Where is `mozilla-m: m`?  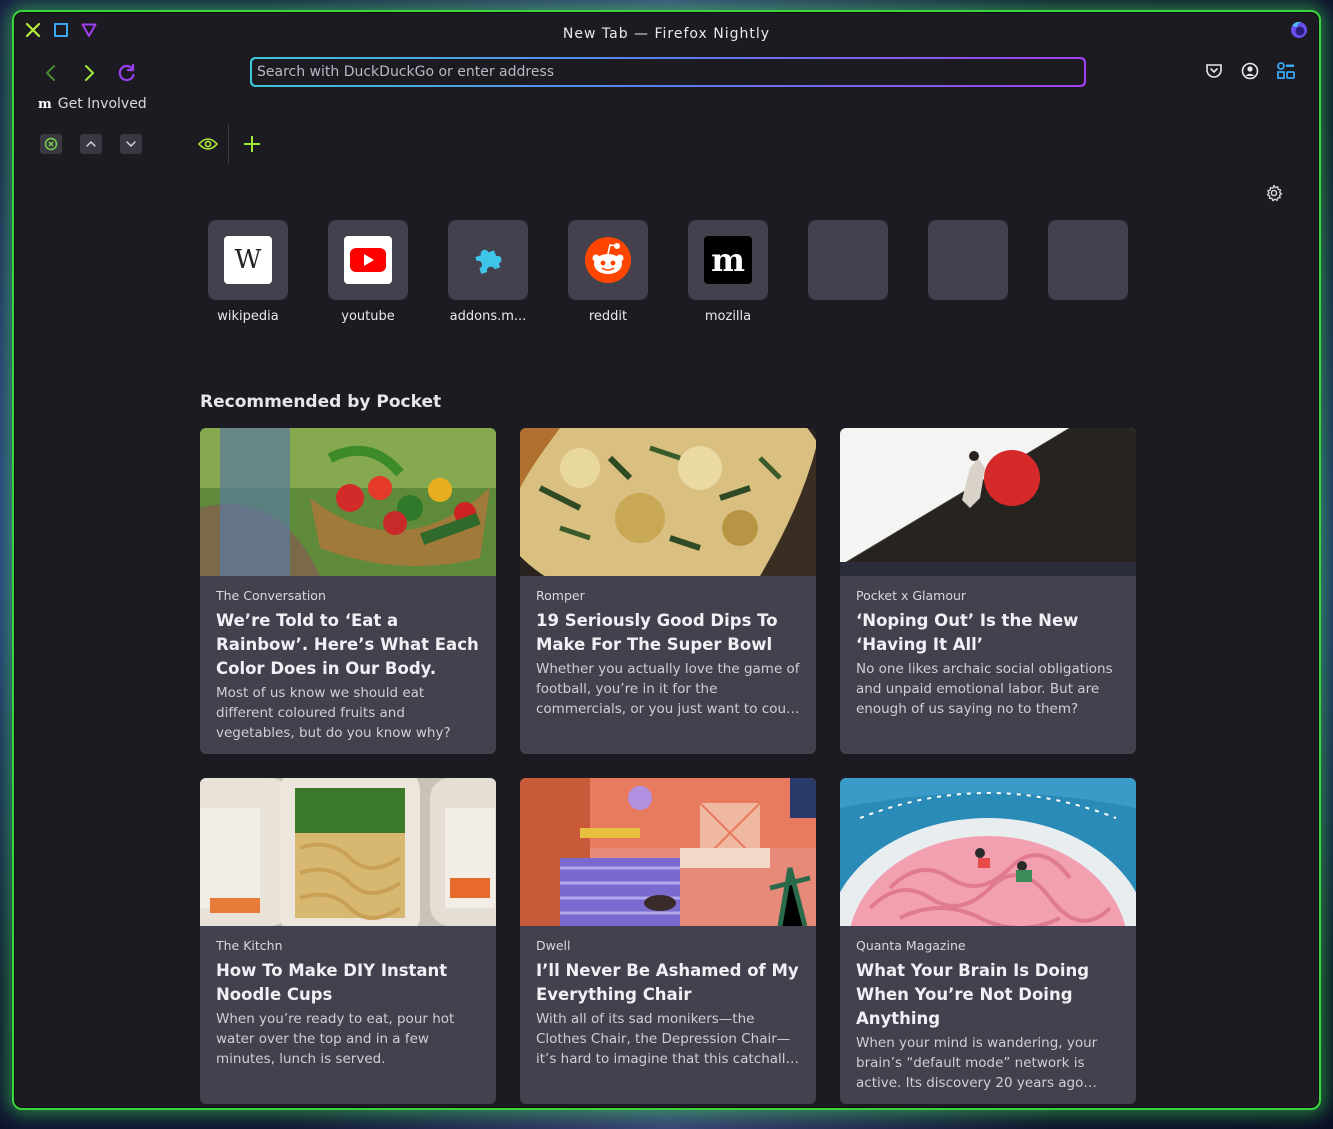 mozilla-m: m is located at coordinates (728, 260).